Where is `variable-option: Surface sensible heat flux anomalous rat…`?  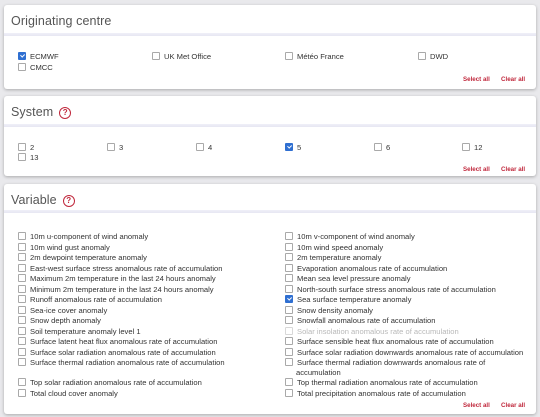 variable-option: Surface sensible heat flux anomalous rat… is located at coordinates (389, 342).